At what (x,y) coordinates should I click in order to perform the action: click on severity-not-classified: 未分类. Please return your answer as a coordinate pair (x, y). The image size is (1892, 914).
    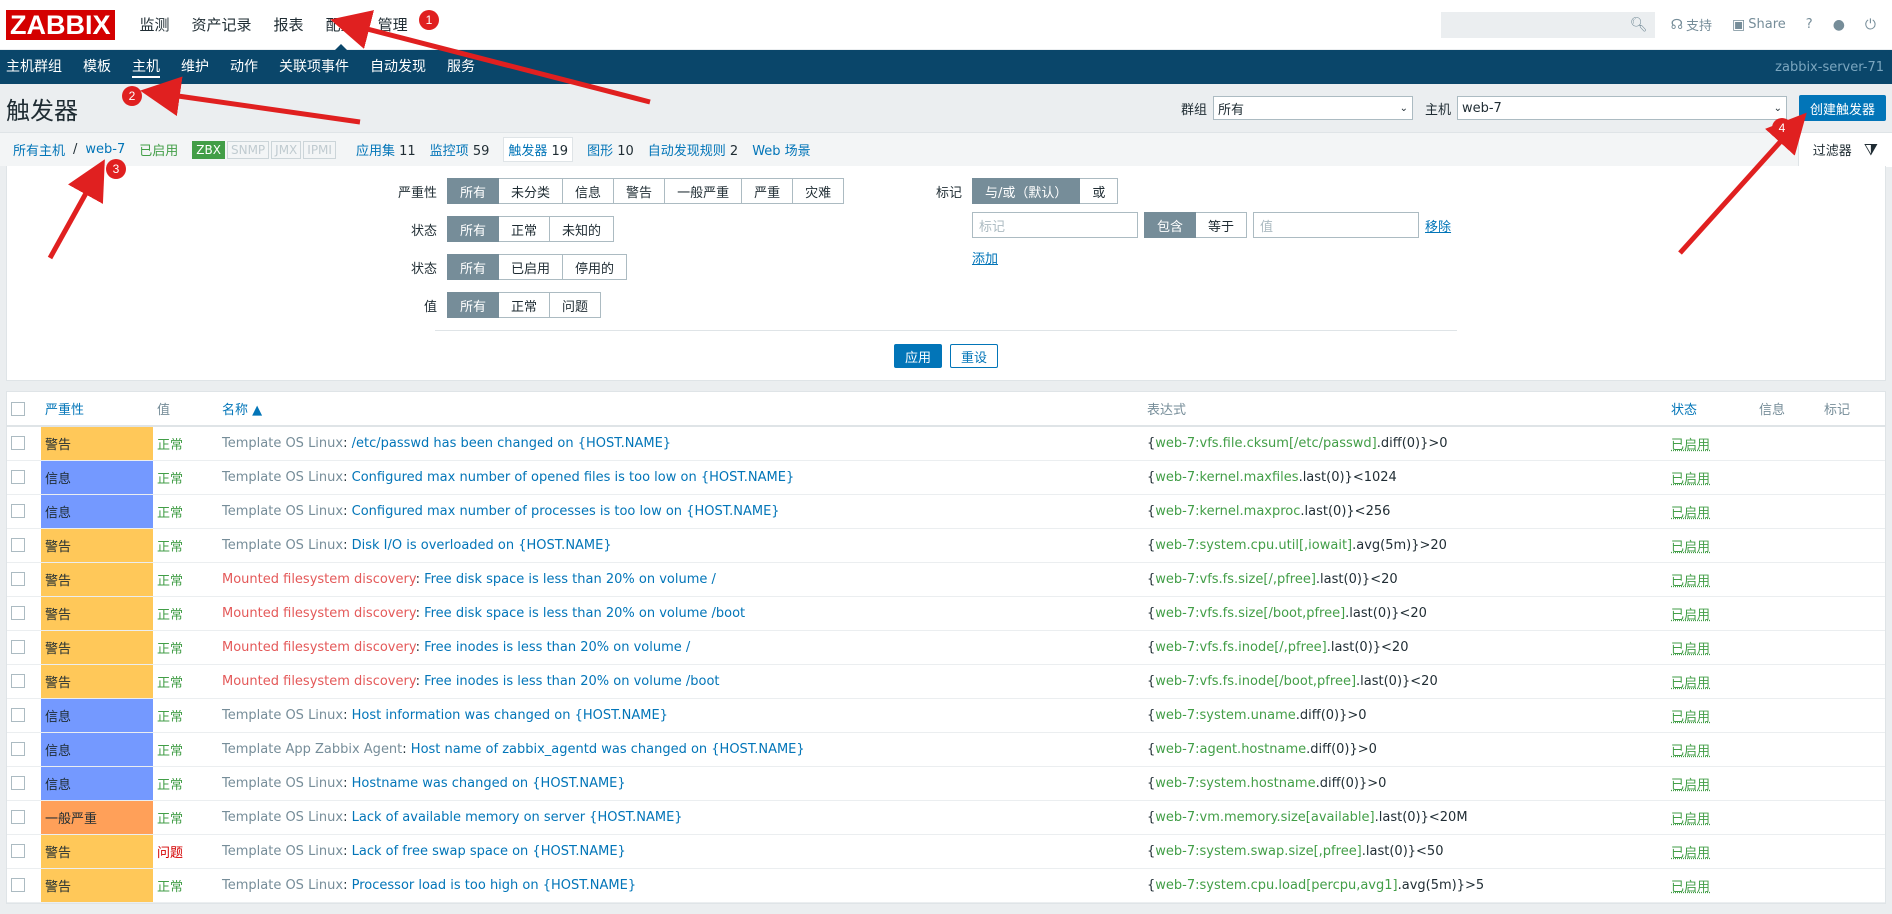
    Looking at the image, I should click on (531, 191).